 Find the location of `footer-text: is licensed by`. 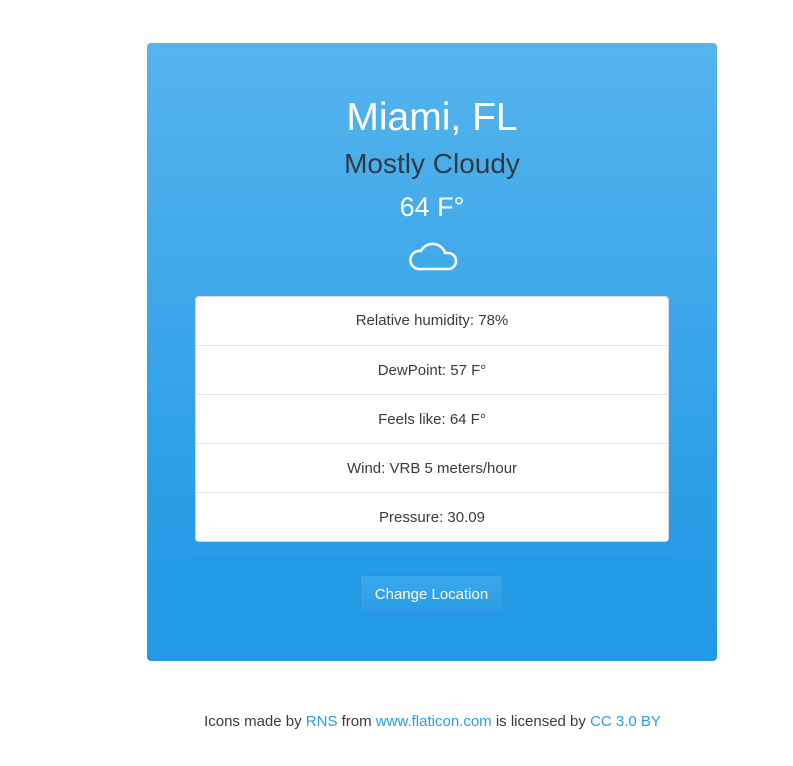

footer-text: is licensed by is located at coordinates (541, 721).